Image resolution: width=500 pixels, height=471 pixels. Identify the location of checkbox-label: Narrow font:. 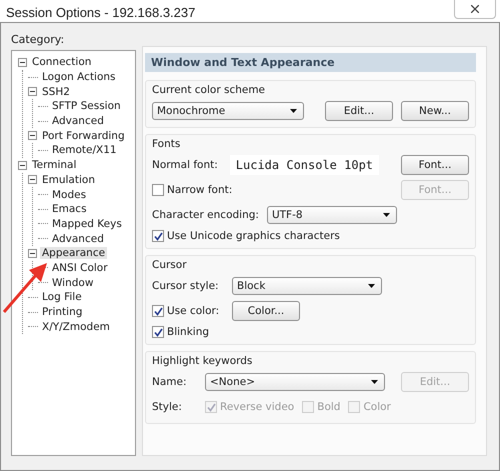
(199, 190).